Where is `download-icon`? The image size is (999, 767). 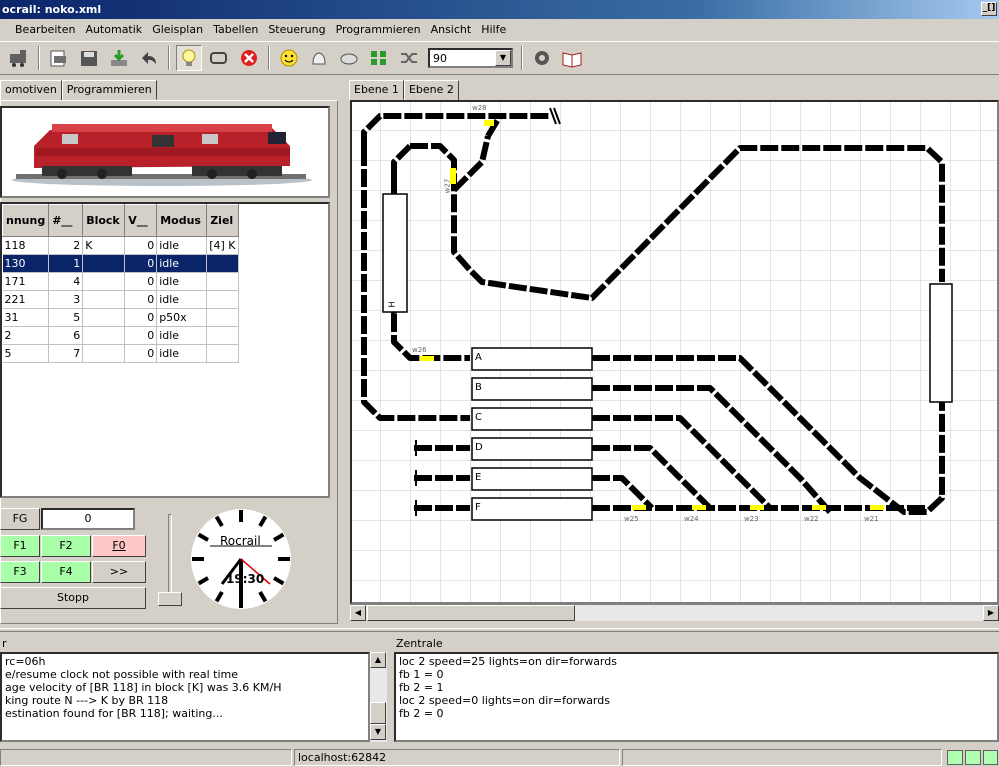
download-icon is located at coordinates (119, 58).